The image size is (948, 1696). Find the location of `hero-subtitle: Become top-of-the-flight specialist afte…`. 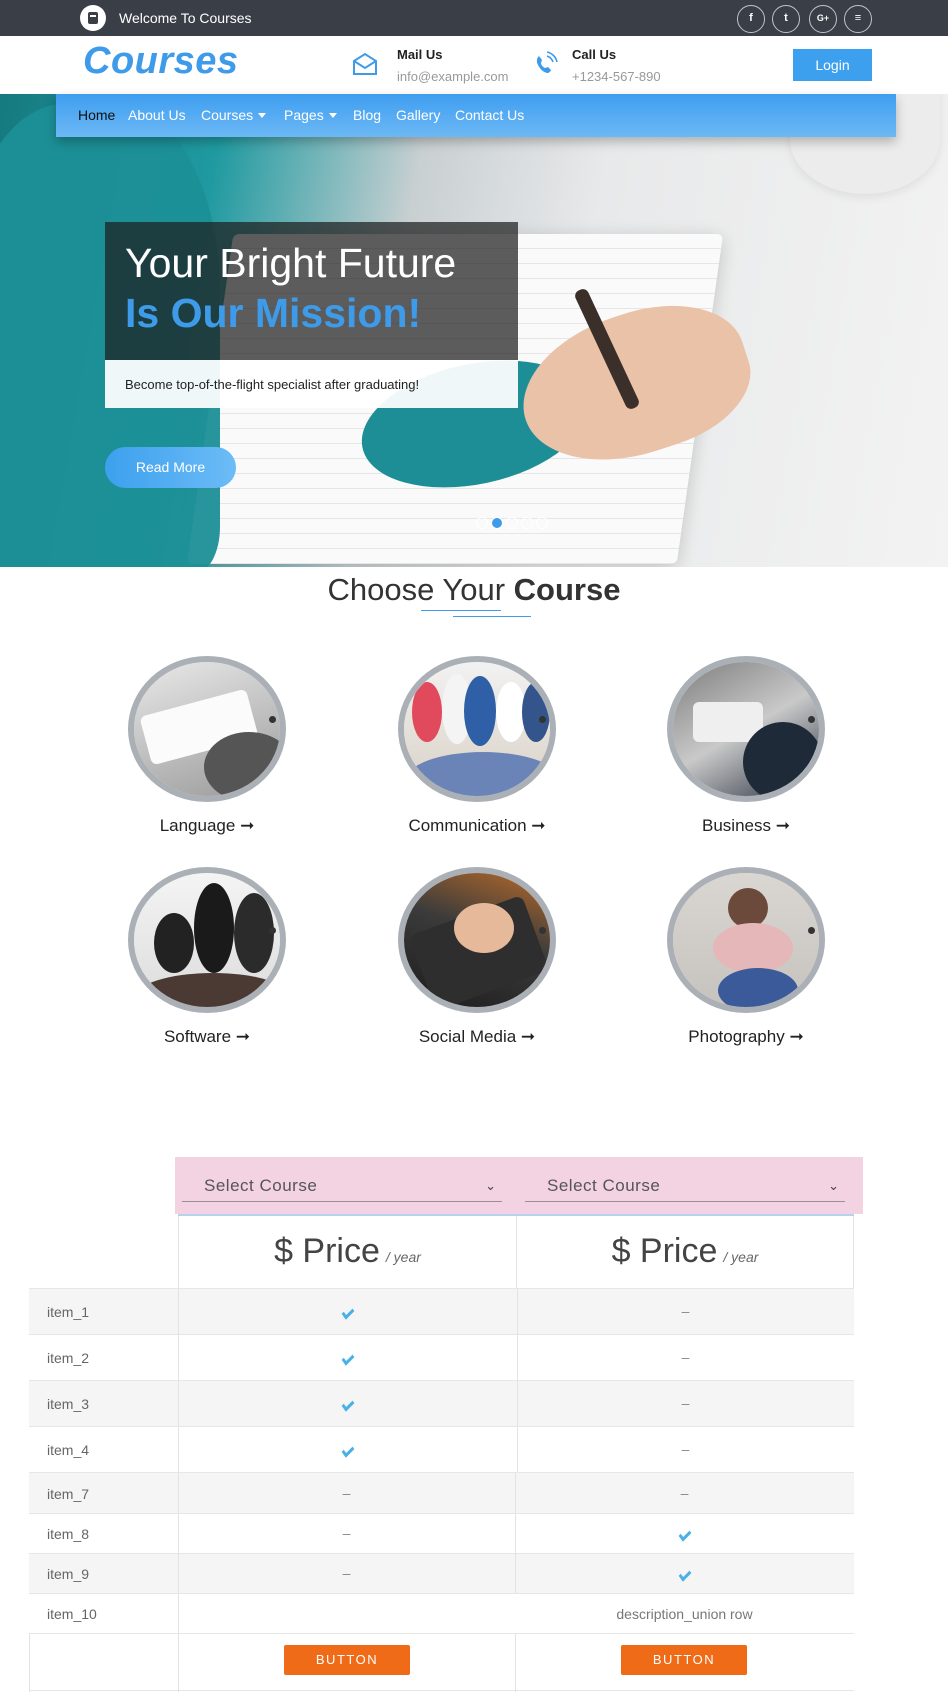

hero-subtitle: Become top-of-the-flight specialist afte… is located at coordinates (272, 384).